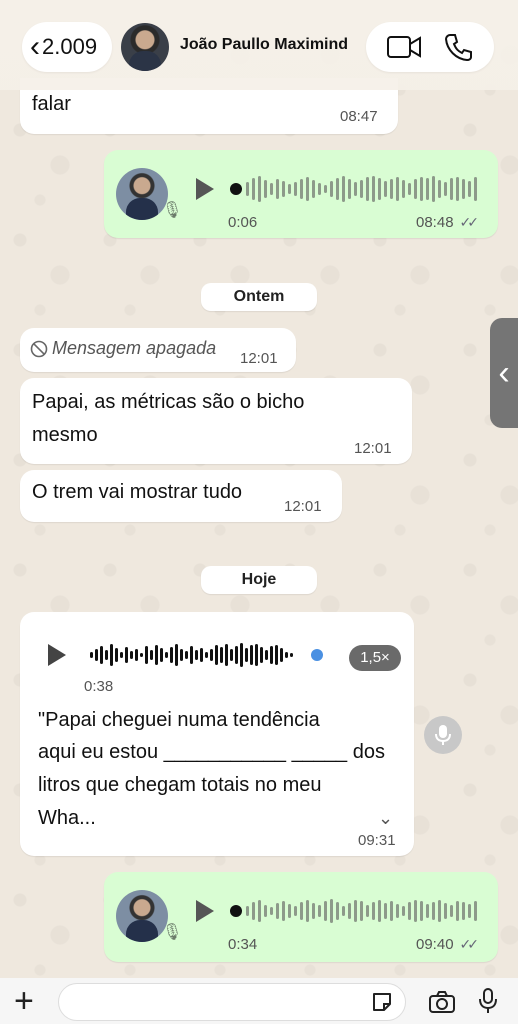 This screenshot has width=518, height=1024. I want to click on message-time: 08:47, so click(359, 116).